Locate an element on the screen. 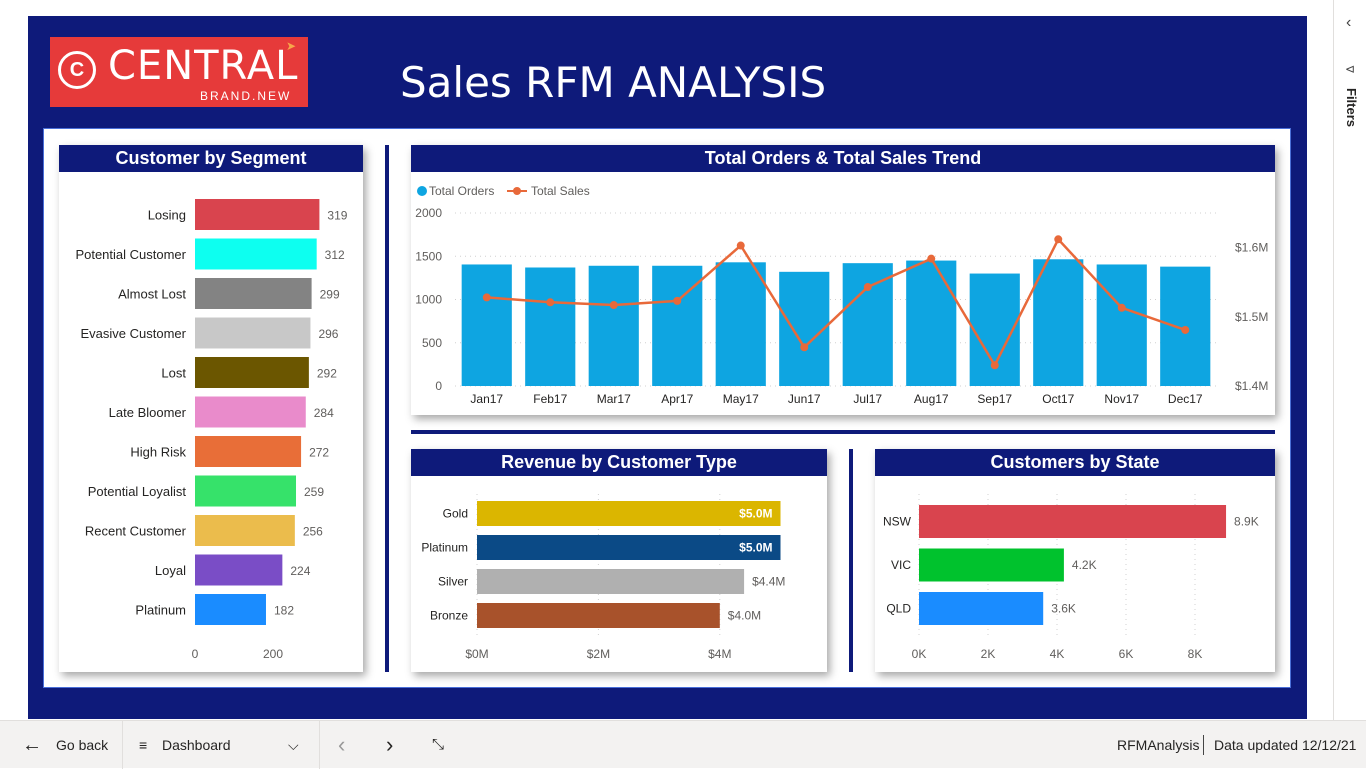 Image resolution: width=1366 pixels, height=769 pixels. state-axis-tick: 0K is located at coordinates (919, 654).